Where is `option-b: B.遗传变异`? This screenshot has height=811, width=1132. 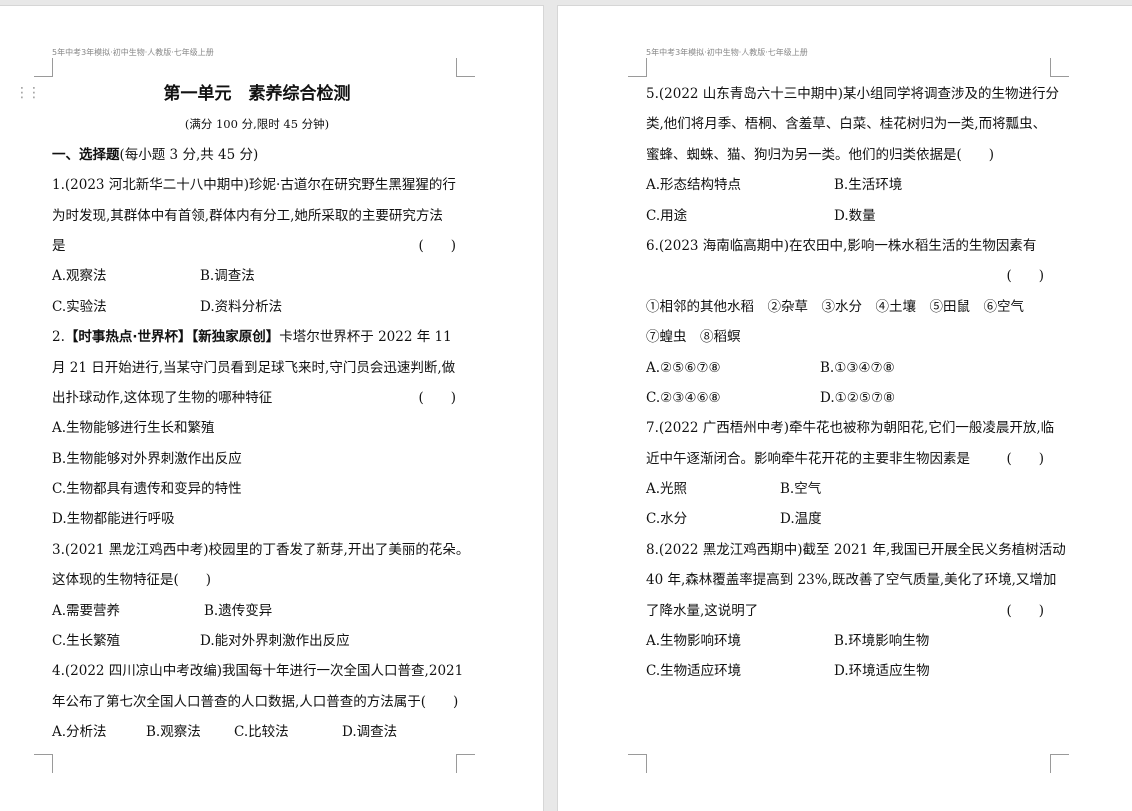
option-b: B.遗传变异 is located at coordinates (238, 610).